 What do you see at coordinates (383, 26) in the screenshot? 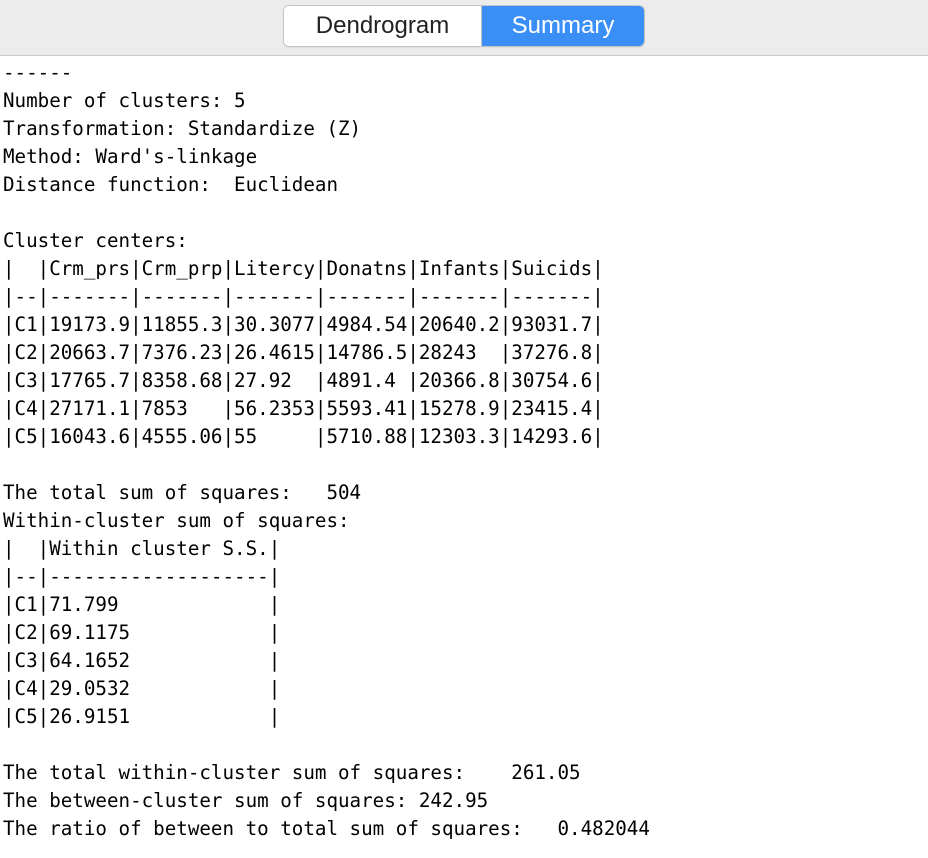
I see `tab-dendrogram: Dendrogram` at bounding box center [383, 26].